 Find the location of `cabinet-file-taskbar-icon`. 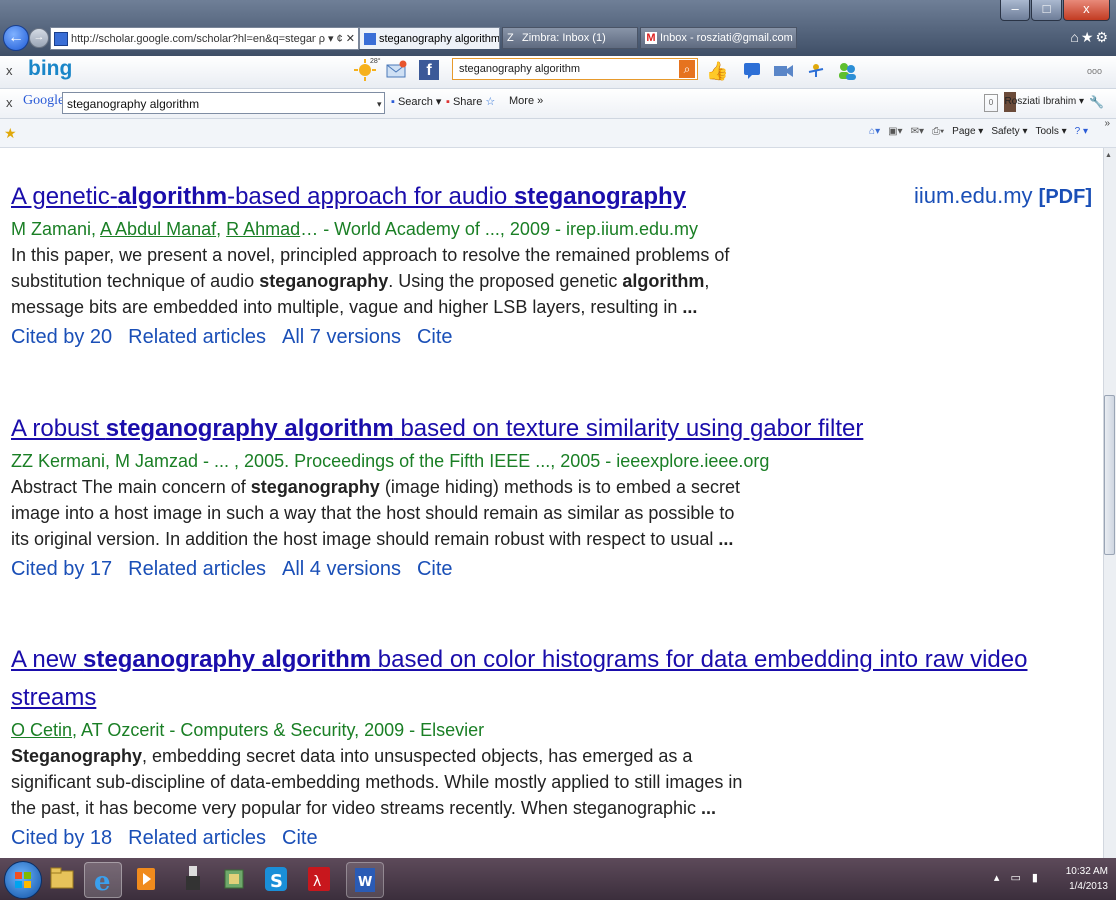

cabinet-file-taskbar-icon is located at coordinates (234, 879).